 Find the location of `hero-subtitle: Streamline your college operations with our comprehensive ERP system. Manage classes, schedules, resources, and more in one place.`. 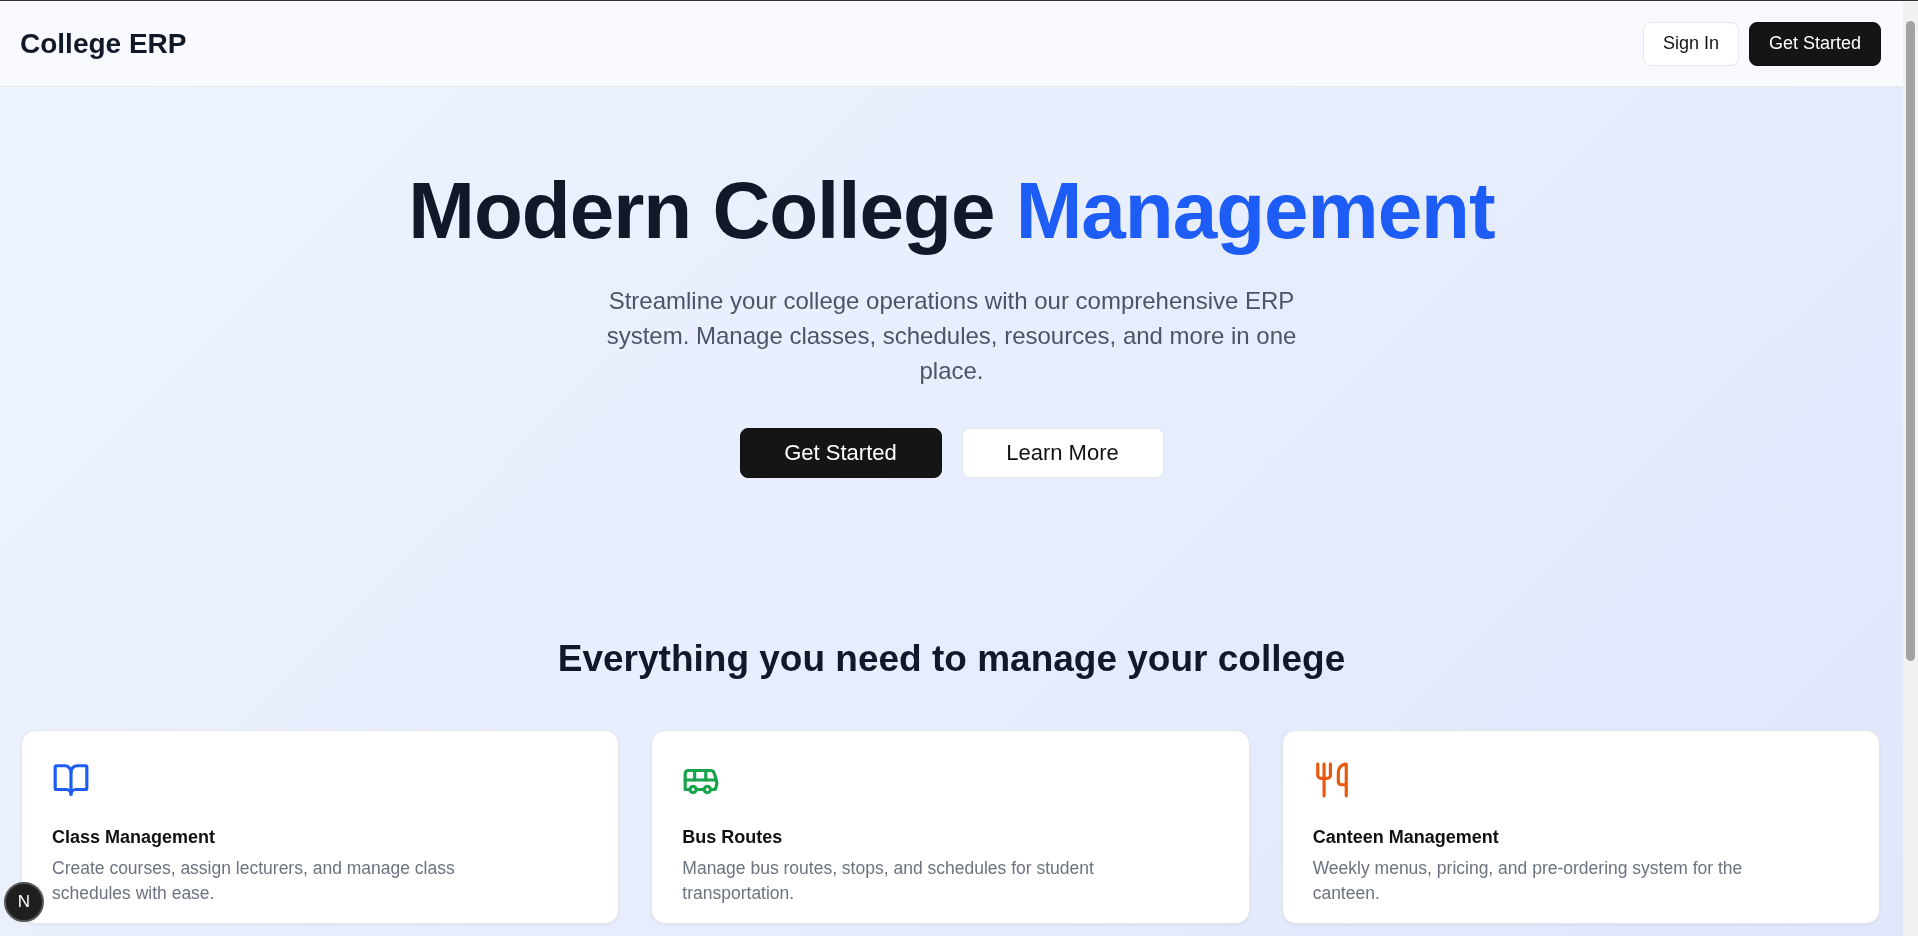

hero-subtitle: Streamline your college operations with our comprehensive ERP system. Manage classes, schedules, resources, and more in one place. is located at coordinates (951, 336).